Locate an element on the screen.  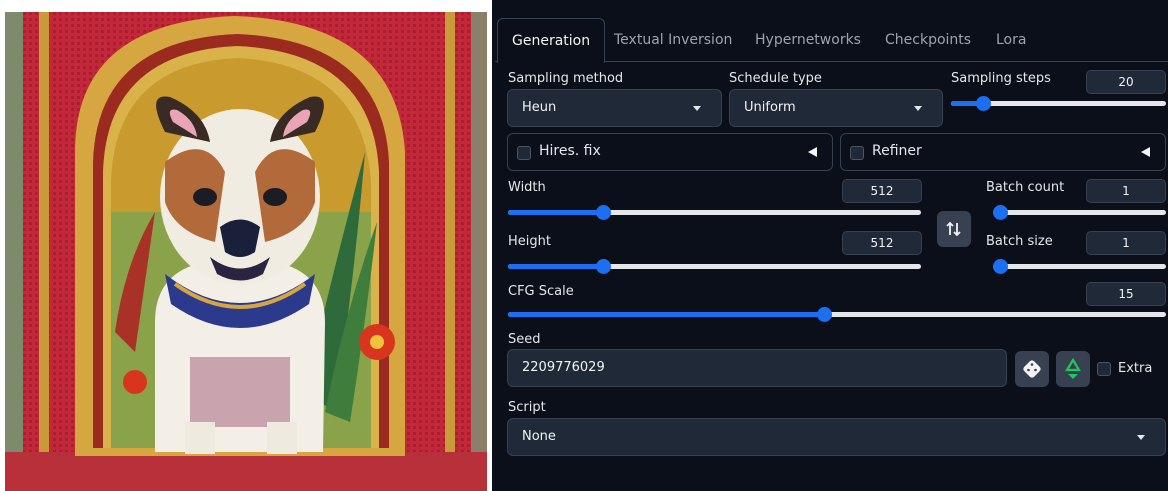
sampling-method-value: Heun is located at coordinates (539, 107).